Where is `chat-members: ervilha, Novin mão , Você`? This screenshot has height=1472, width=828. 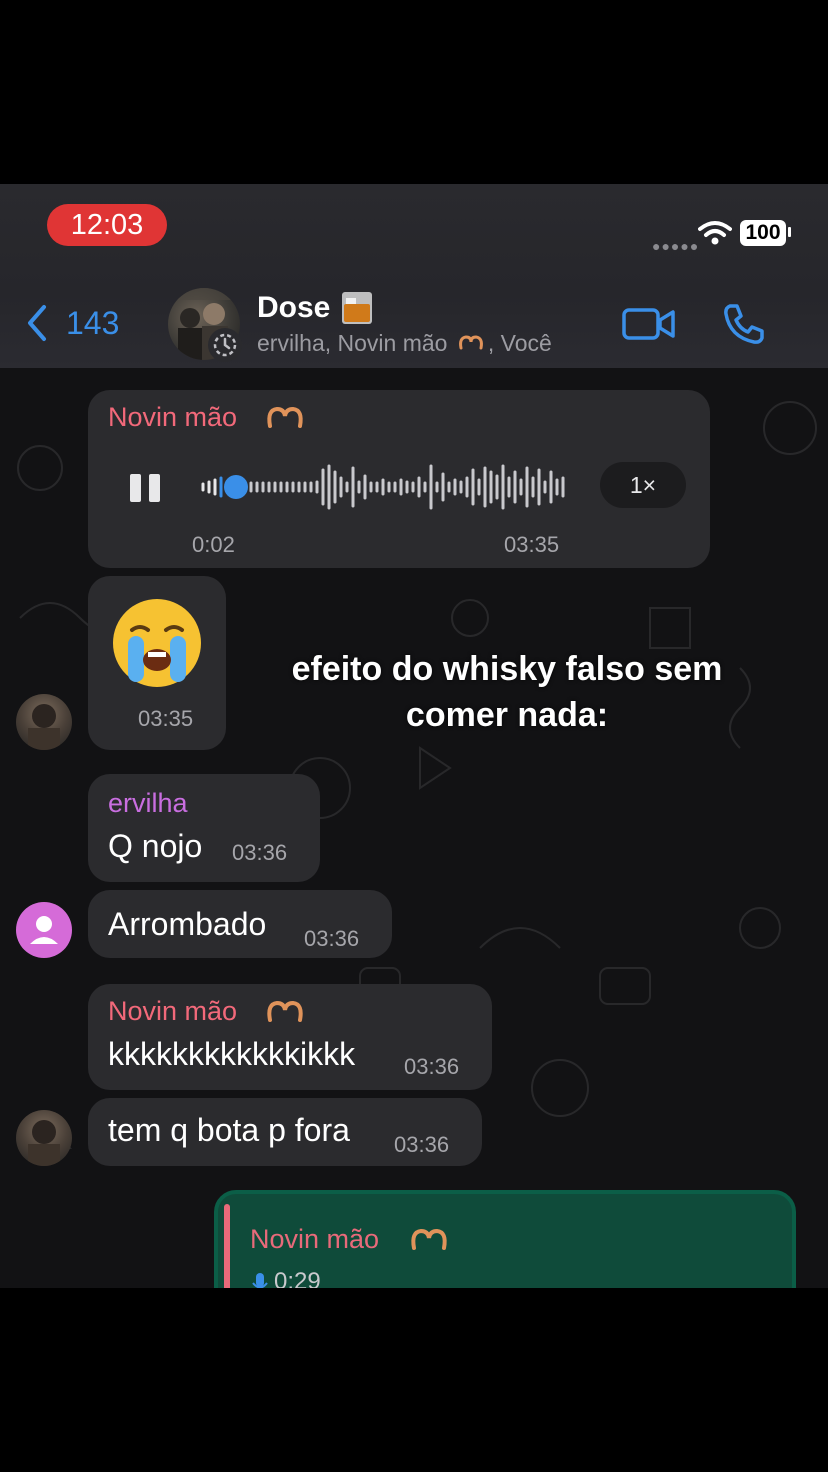
chat-members: ervilha, Novin mão , Você is located at coordinates (404, 343).